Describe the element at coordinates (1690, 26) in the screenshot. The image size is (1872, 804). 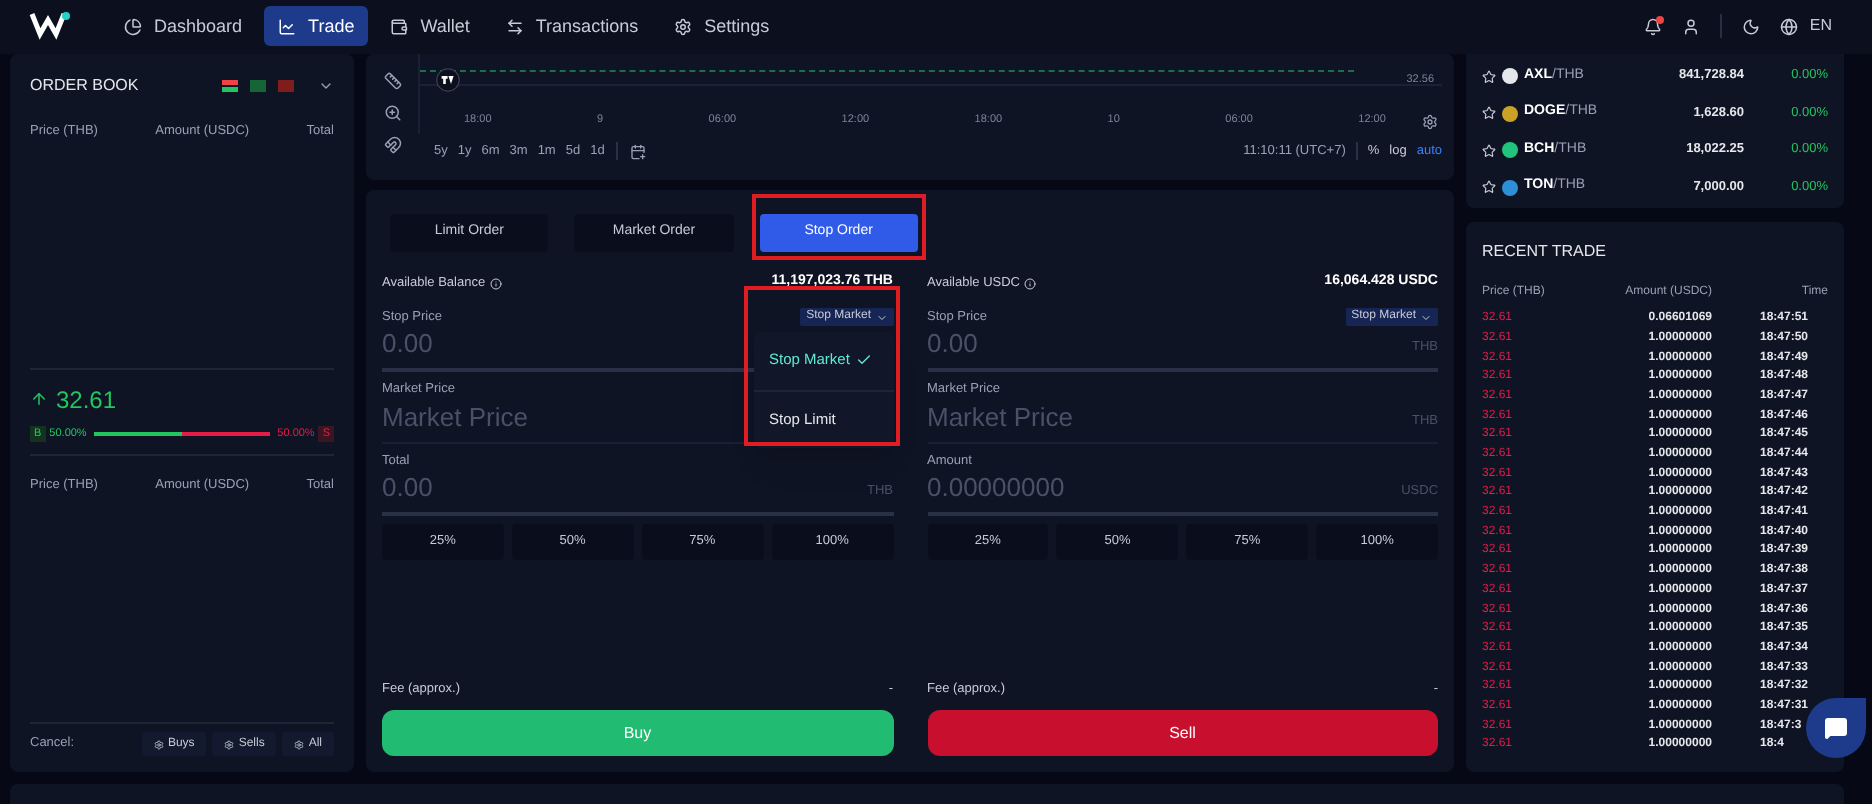
I see `user-icon` at that location.